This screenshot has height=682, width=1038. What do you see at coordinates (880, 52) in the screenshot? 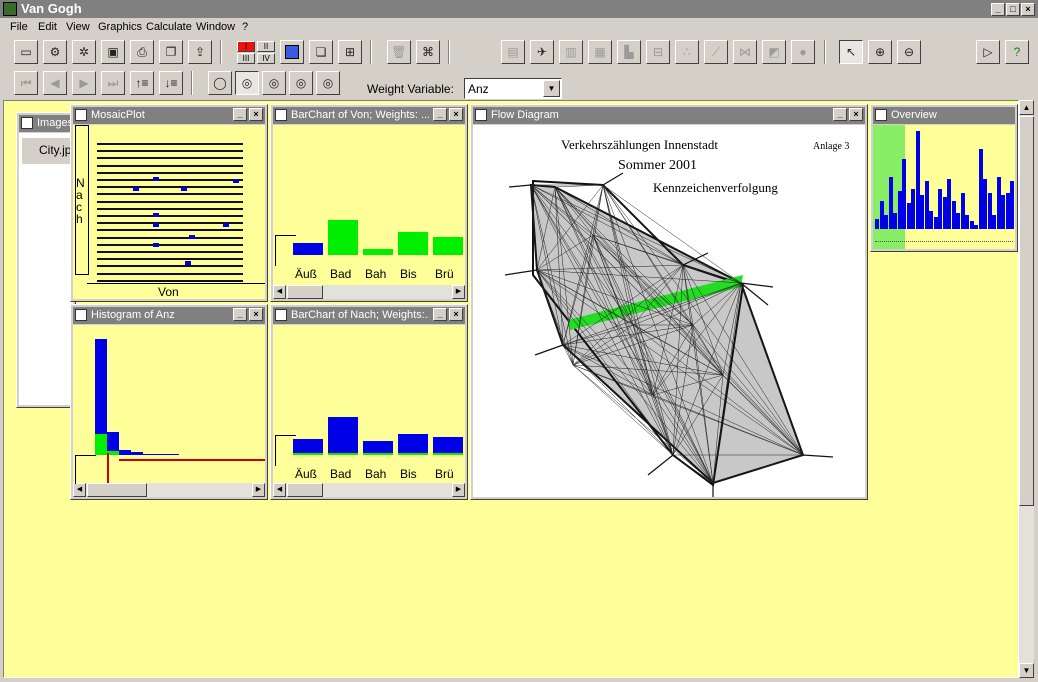
I see `zoom-in-icon: ⊕` at bounding box center [880, 52].